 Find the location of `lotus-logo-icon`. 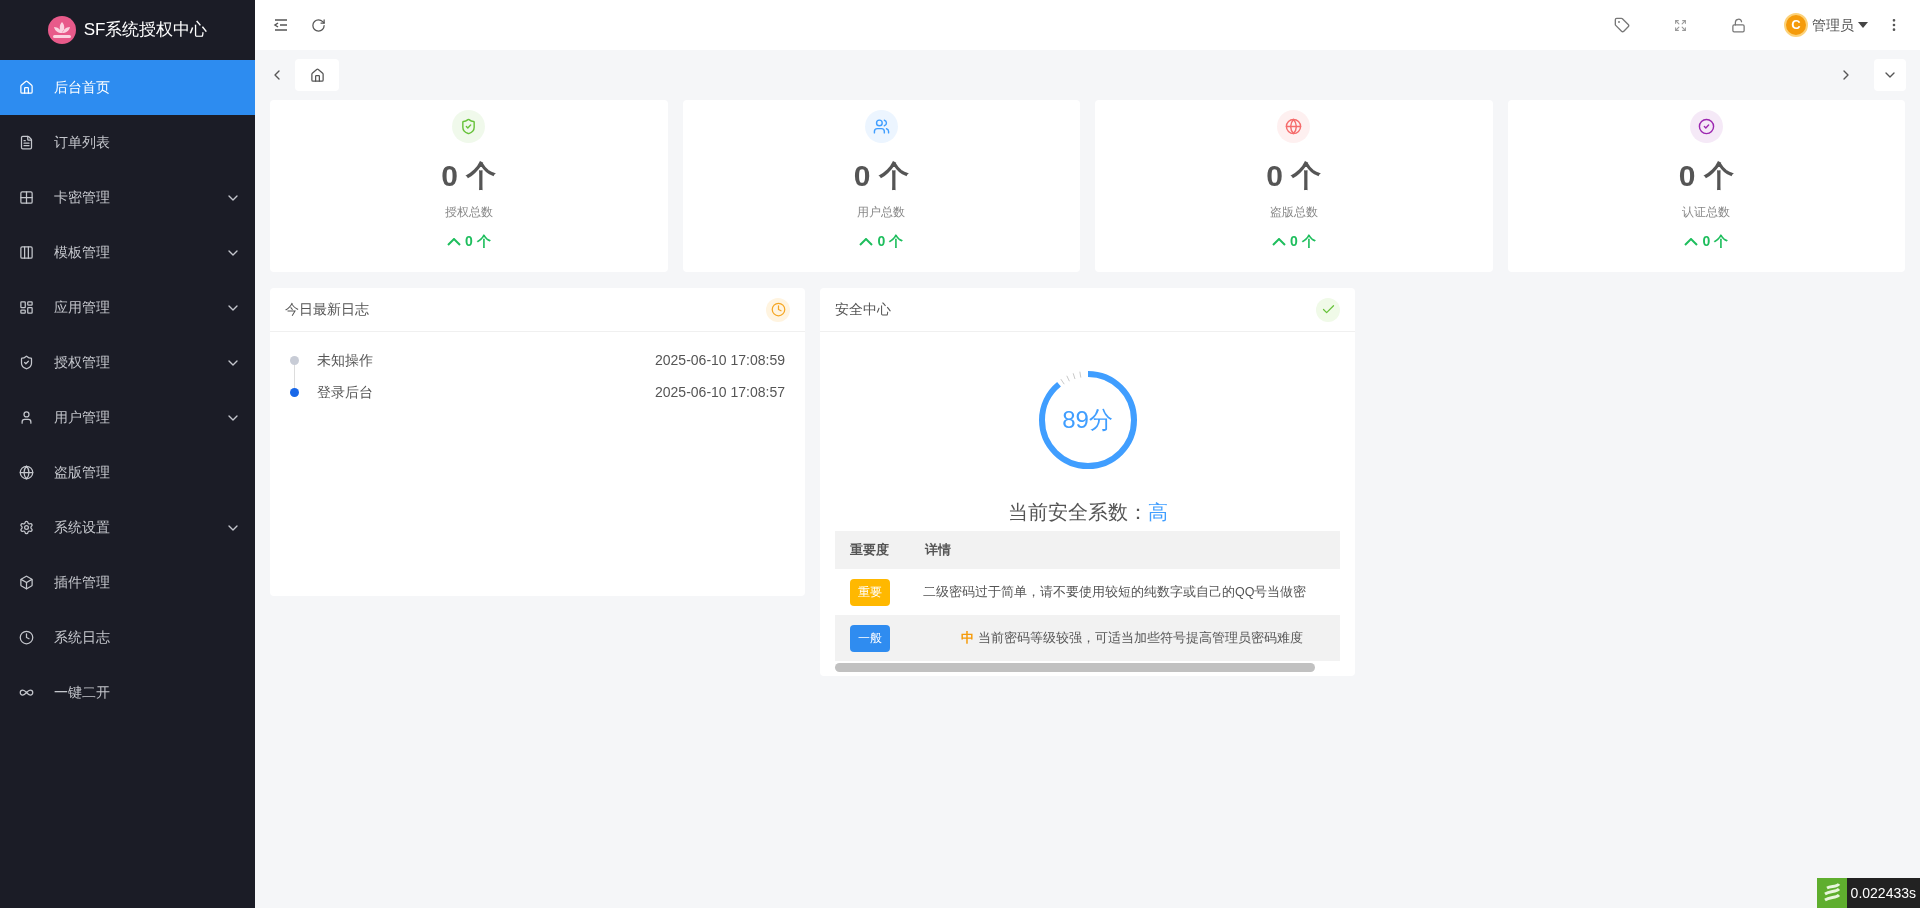

lotus-logo-icon is located at coordinates (61, 30).